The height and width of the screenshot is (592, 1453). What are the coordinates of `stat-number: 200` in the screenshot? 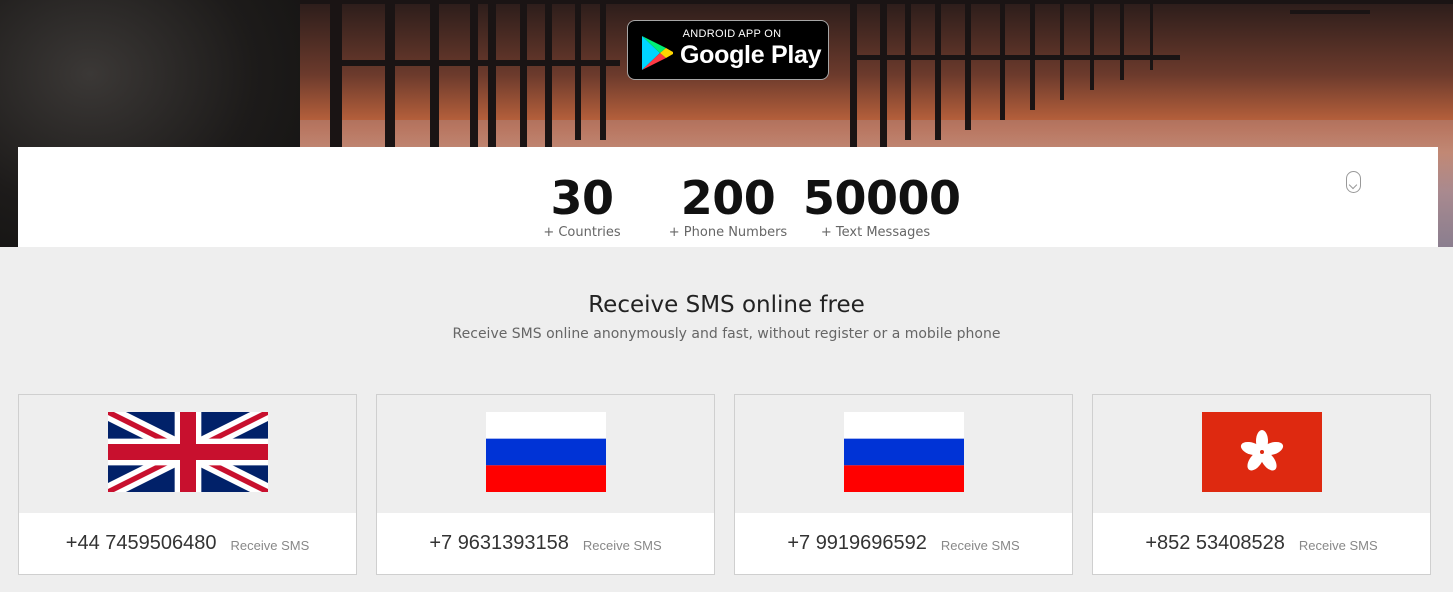 It's located at (728, 198).